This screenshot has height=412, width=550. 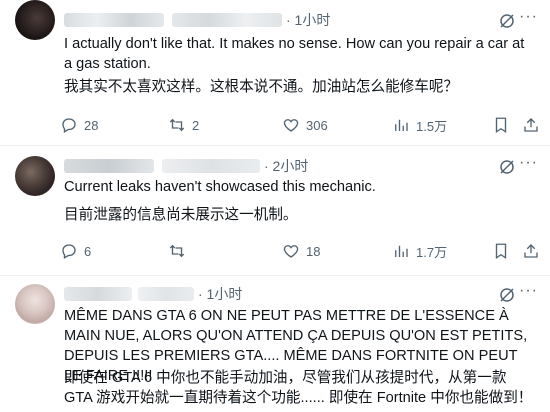 I want to click on like-count: 18, so click(x=313, y=251).